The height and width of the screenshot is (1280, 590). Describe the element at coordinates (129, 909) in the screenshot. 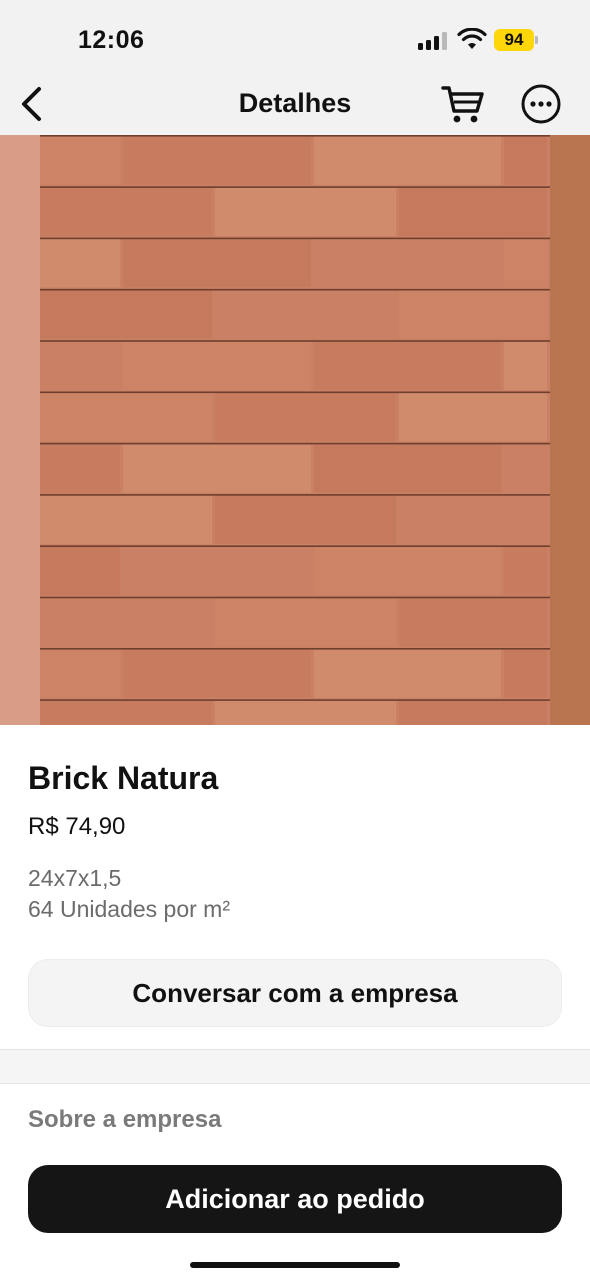

I see `product-units-per-m2: 64 Unidades por m²` at that location.